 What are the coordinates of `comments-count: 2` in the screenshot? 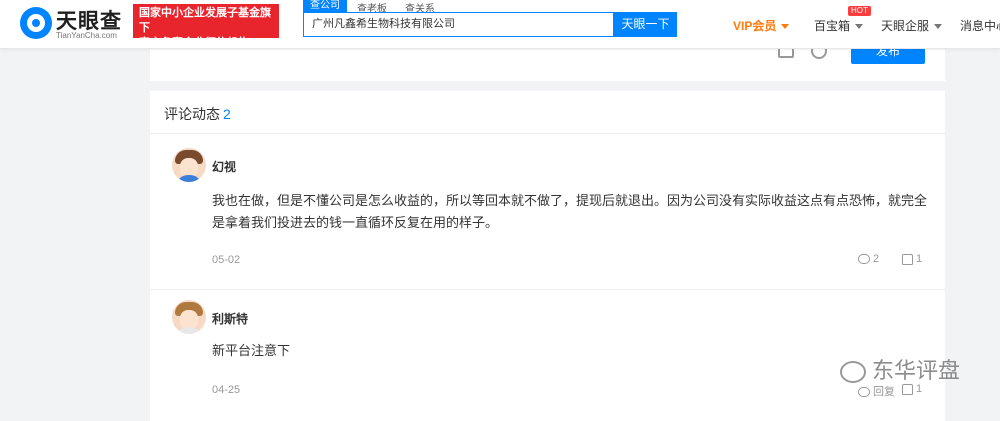 It's located at (227, 114).